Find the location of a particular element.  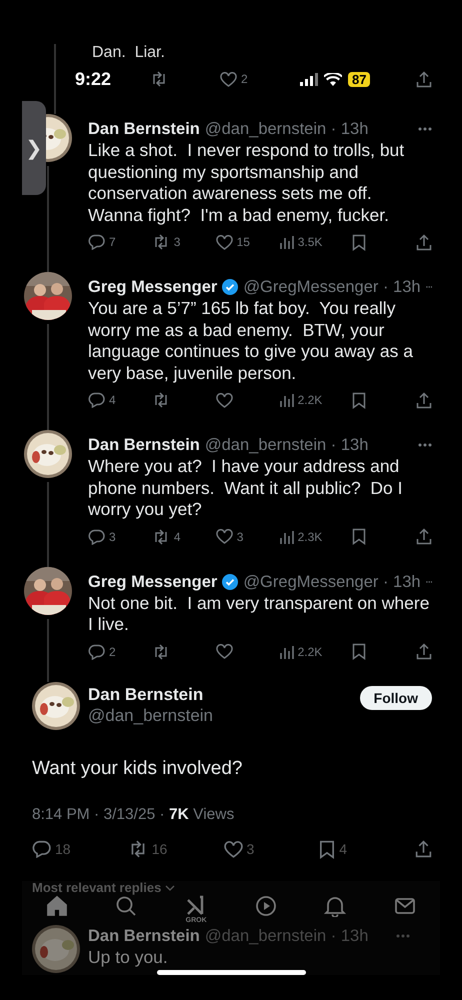

home-tab is located at coordinates (57, 905).